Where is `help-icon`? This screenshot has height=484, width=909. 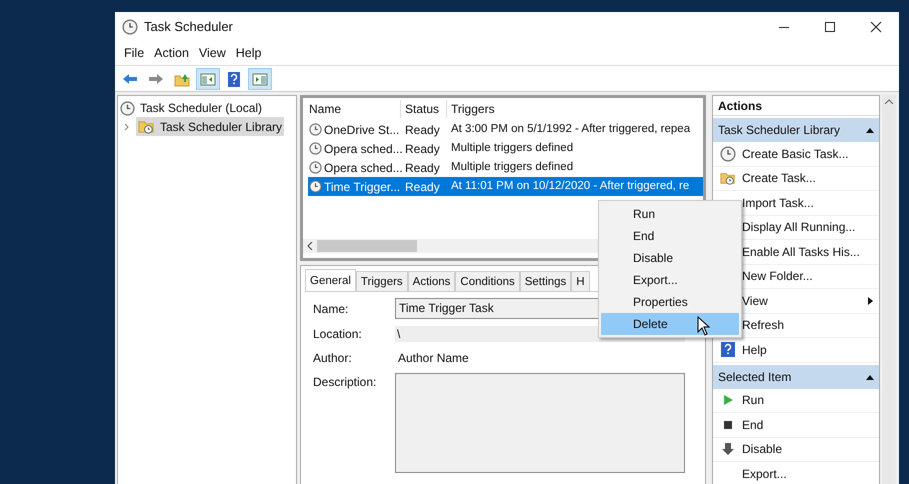 help-icon is located at coordinates (727, 350).